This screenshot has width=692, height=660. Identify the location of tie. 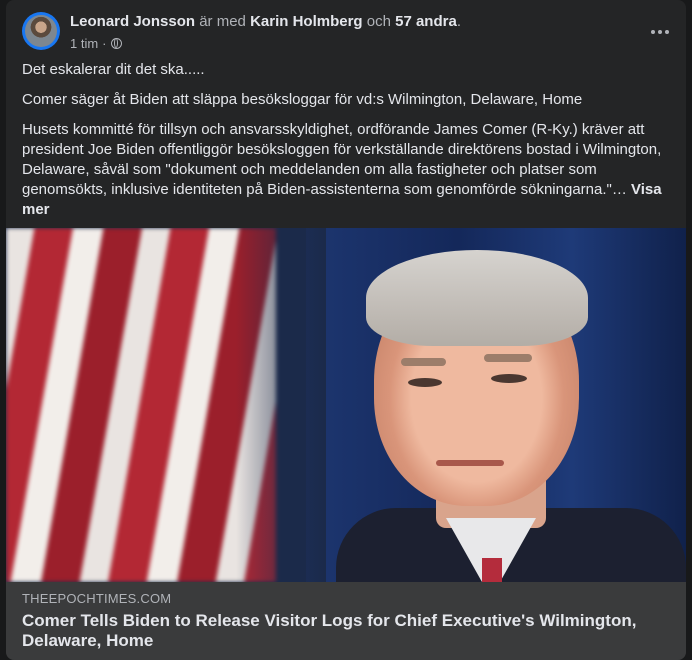
(492, 570).